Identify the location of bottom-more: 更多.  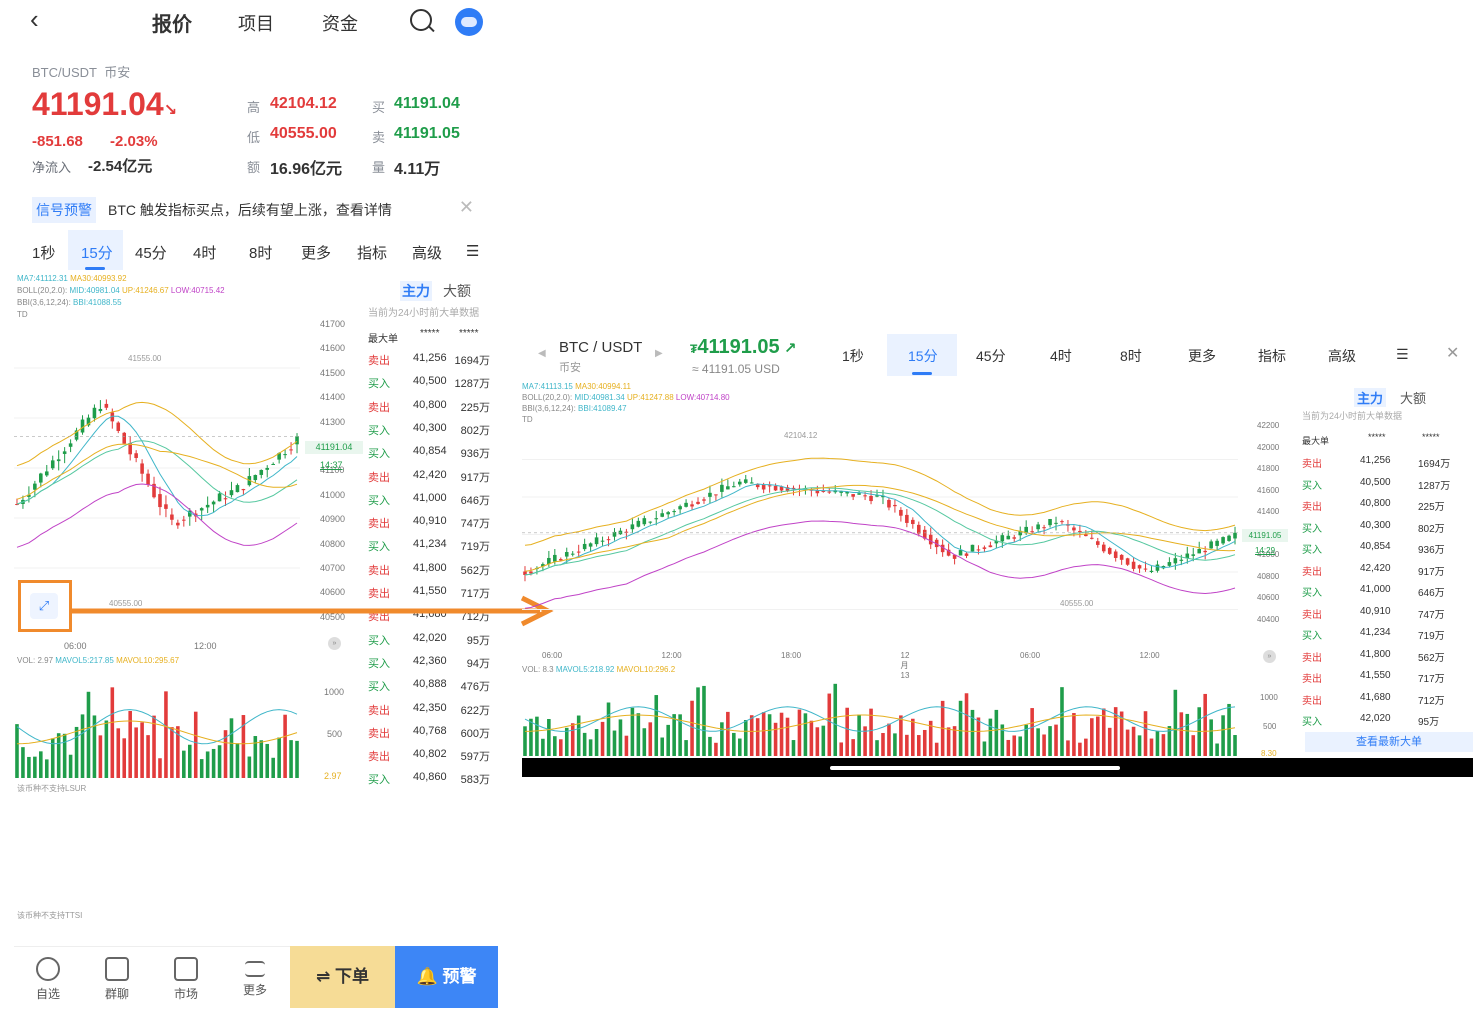
(255, 977).